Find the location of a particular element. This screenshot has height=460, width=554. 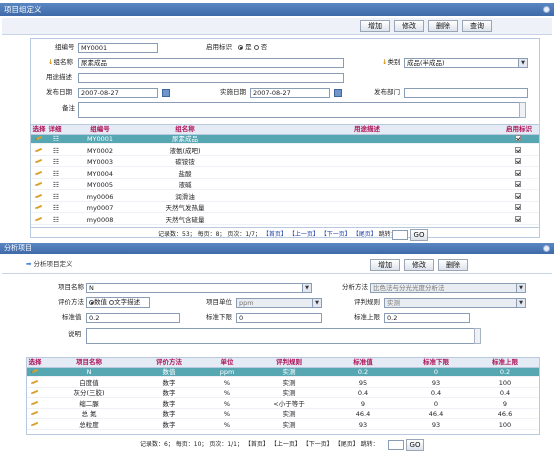

pager-per-page: 每页：10； is located at coordinates (191, 444).